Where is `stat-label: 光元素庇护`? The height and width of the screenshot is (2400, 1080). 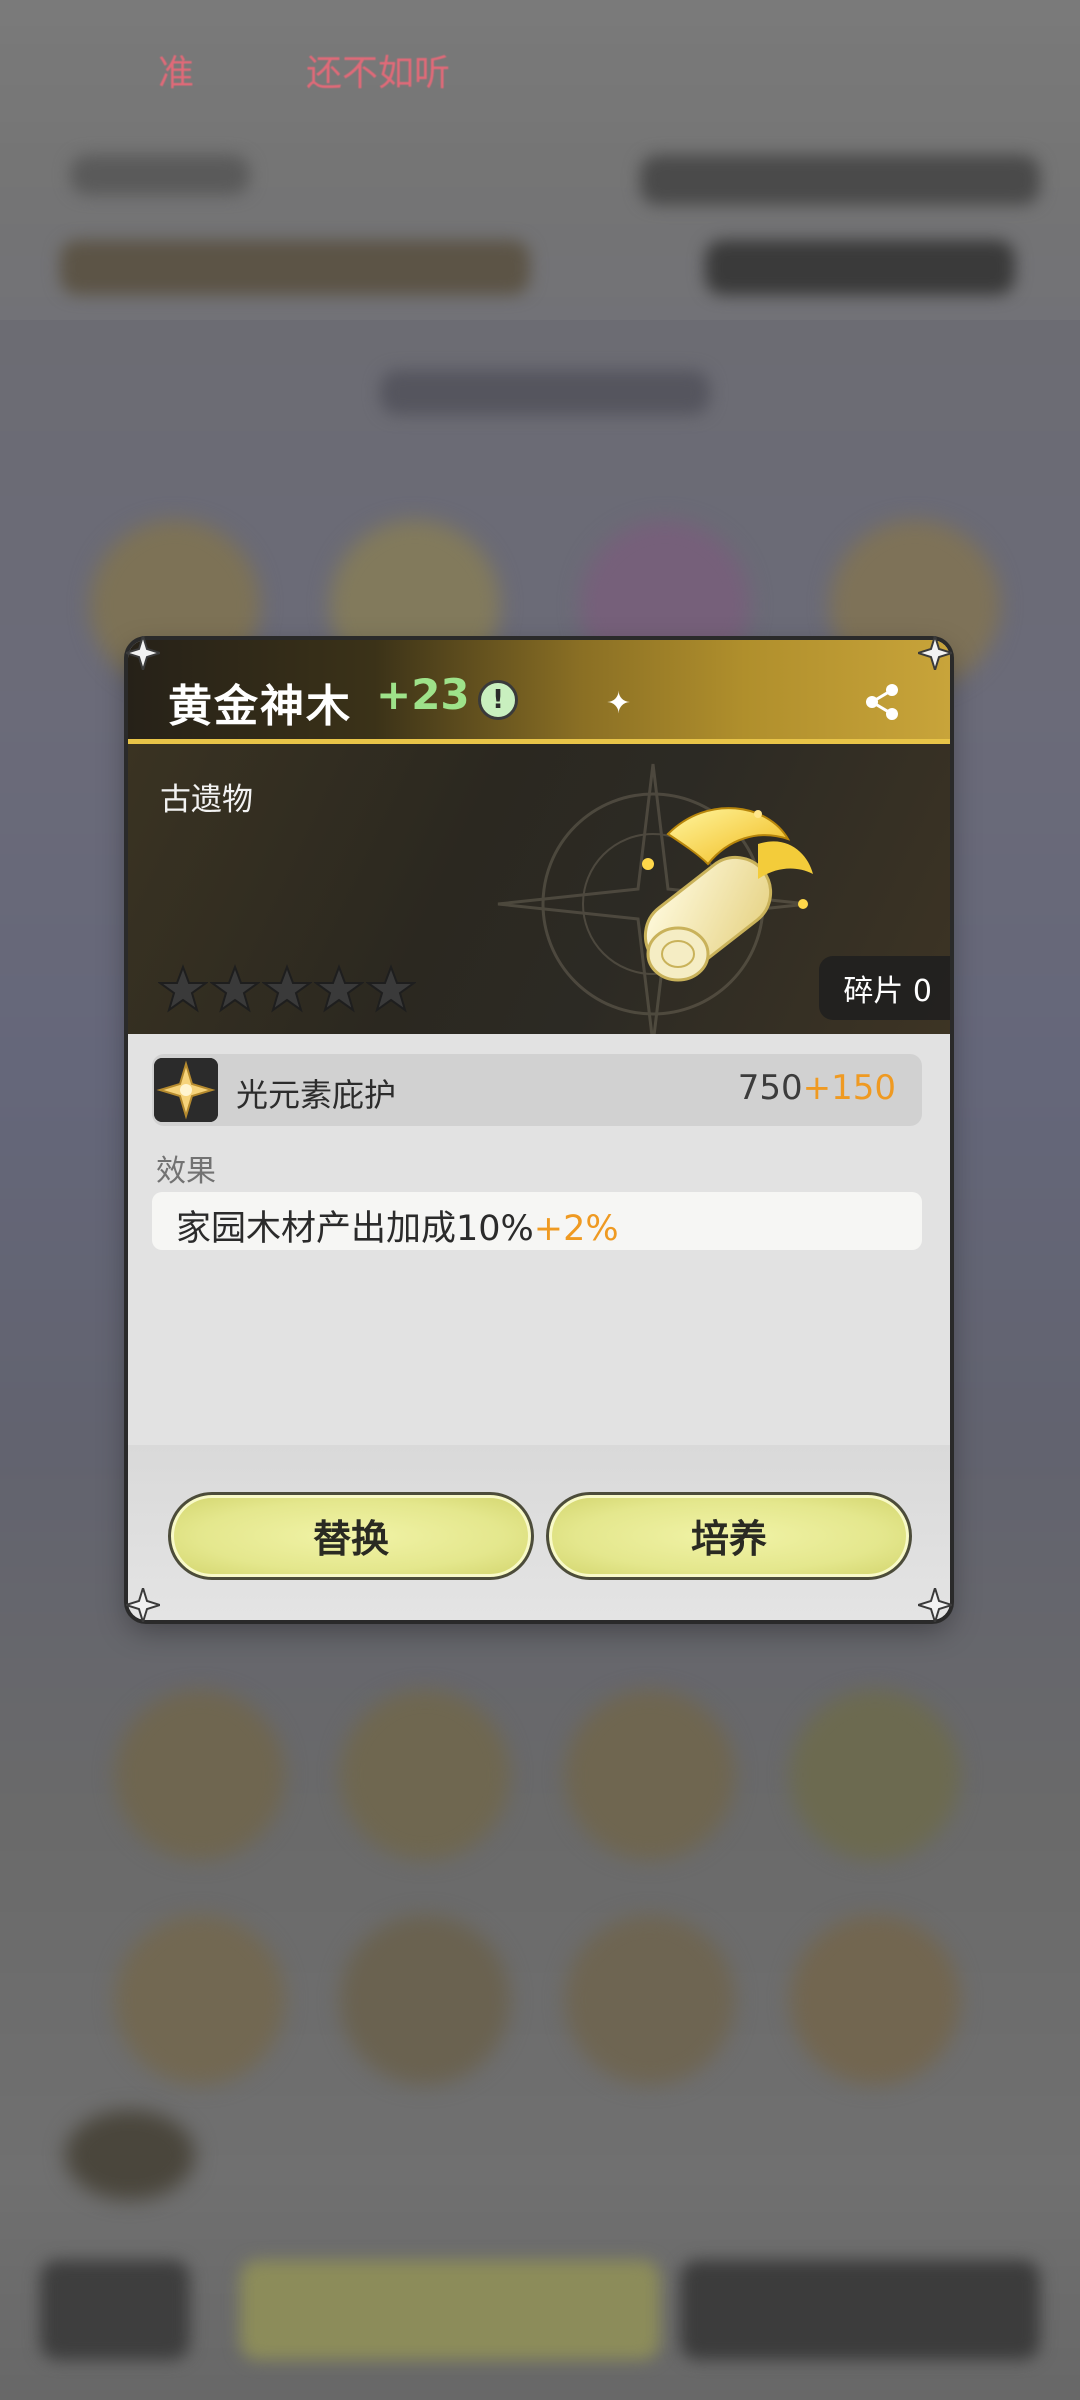 stat-label: 光元素庇护 is located at coordinates (316, 1095).